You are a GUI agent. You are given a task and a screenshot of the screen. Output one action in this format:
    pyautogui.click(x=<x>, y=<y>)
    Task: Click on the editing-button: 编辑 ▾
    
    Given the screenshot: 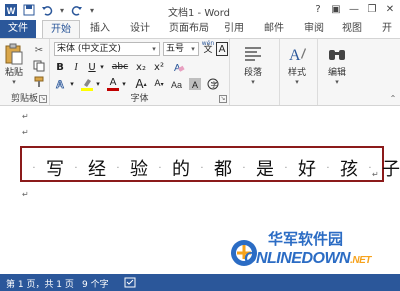 What is the action you would take?
    pyautogui.click(x=337, y=64)
    